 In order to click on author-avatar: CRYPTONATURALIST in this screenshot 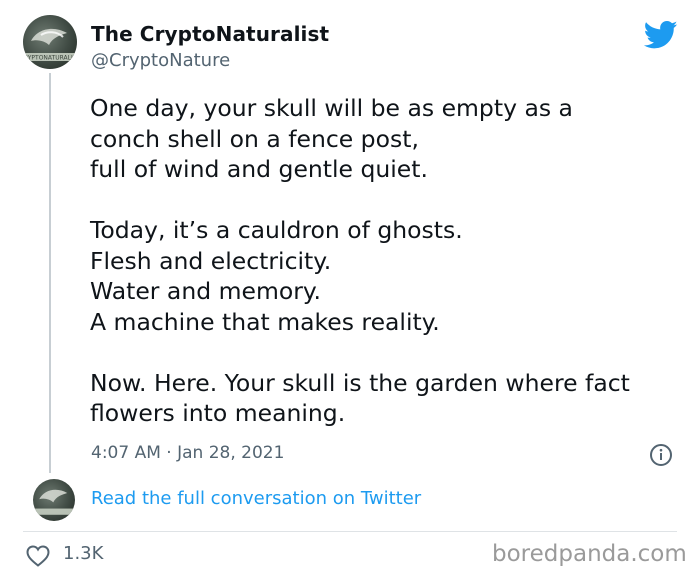, I will do `click(50, 42)`.